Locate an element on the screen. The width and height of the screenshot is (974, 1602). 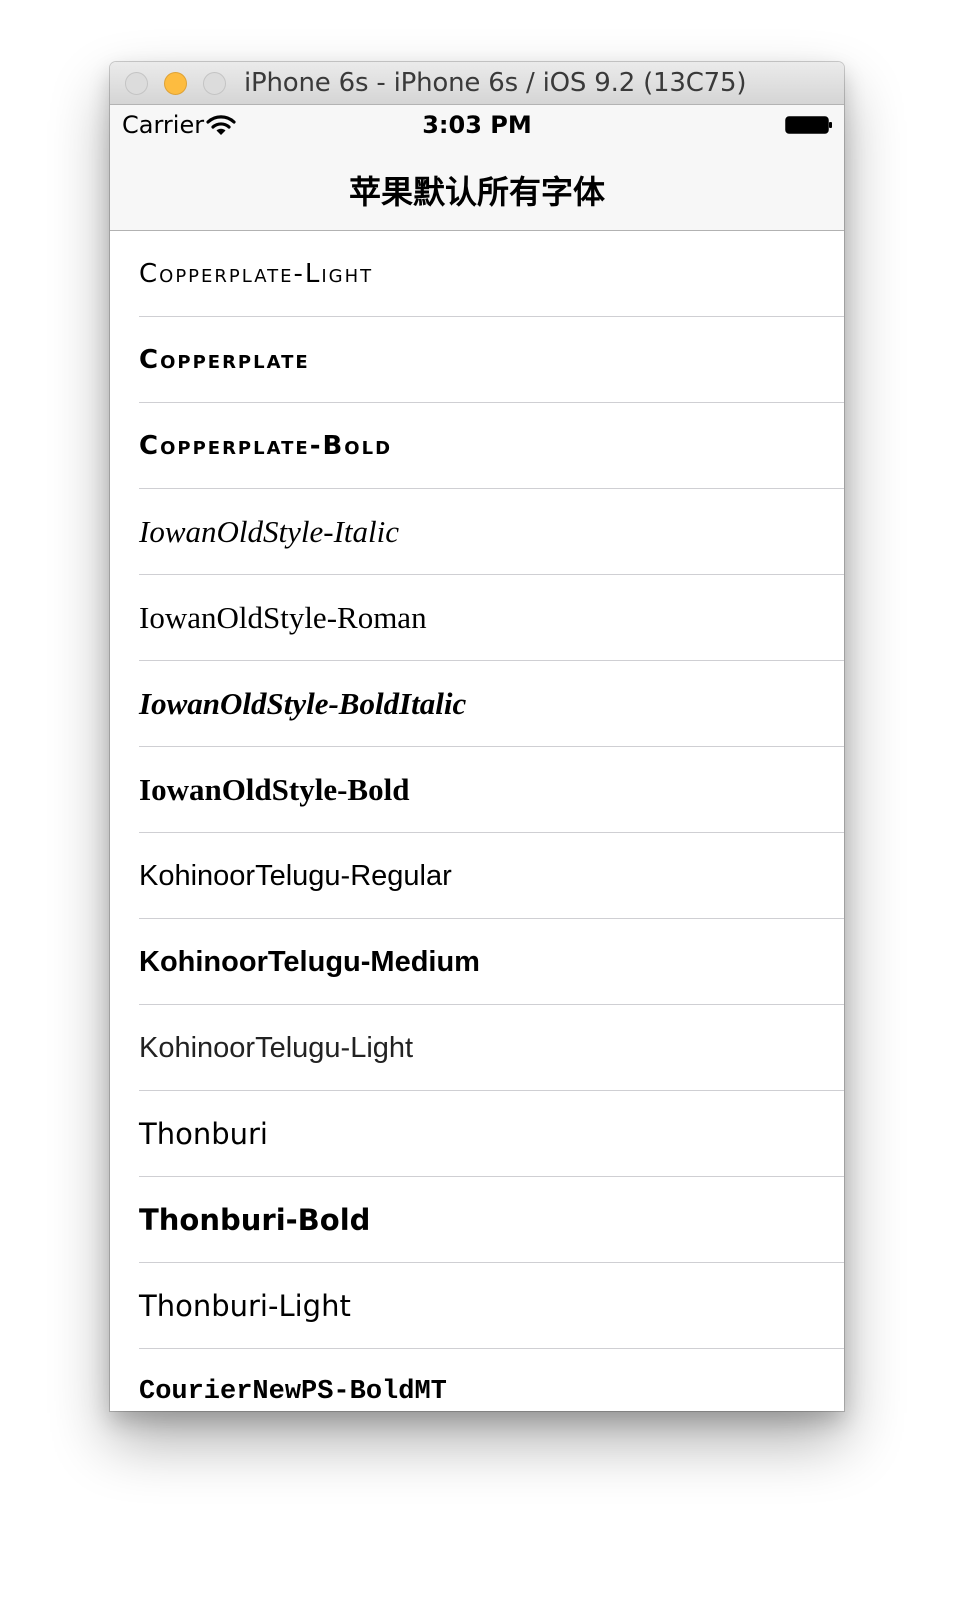
list-item-label: Copperplate-Bold is located at coordinates (266, 446).